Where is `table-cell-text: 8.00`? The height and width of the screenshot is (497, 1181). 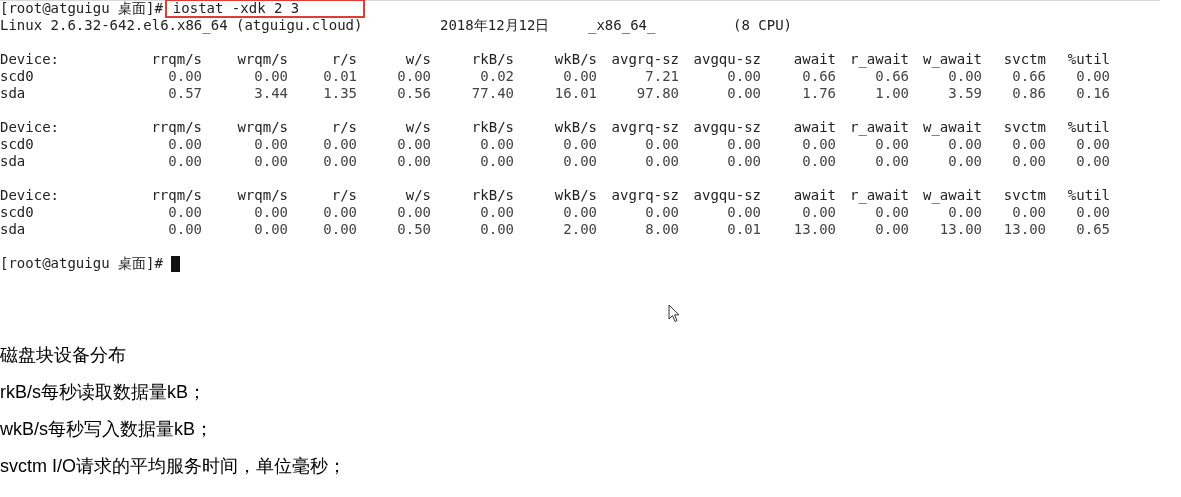 table-cell-text: 8.00 is located at coordinates (661, 229).